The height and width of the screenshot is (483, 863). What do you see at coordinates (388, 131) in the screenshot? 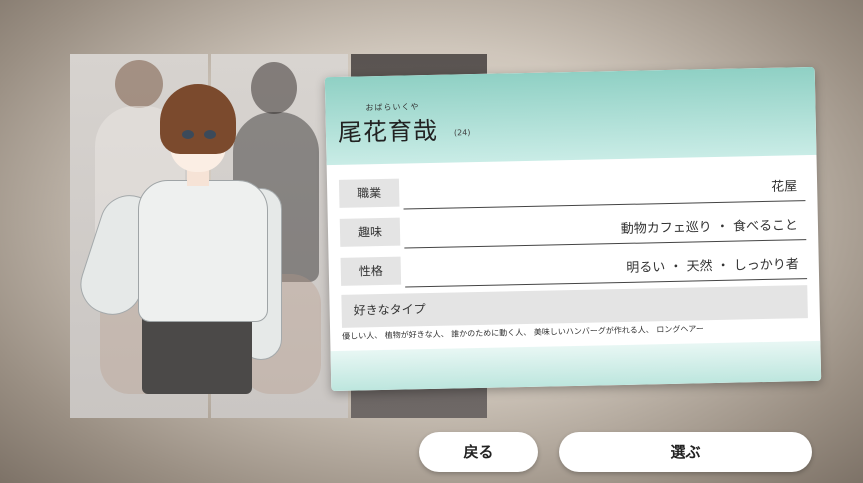
I see `character-name: 尾花育哉` at bounding box center [388, 131].